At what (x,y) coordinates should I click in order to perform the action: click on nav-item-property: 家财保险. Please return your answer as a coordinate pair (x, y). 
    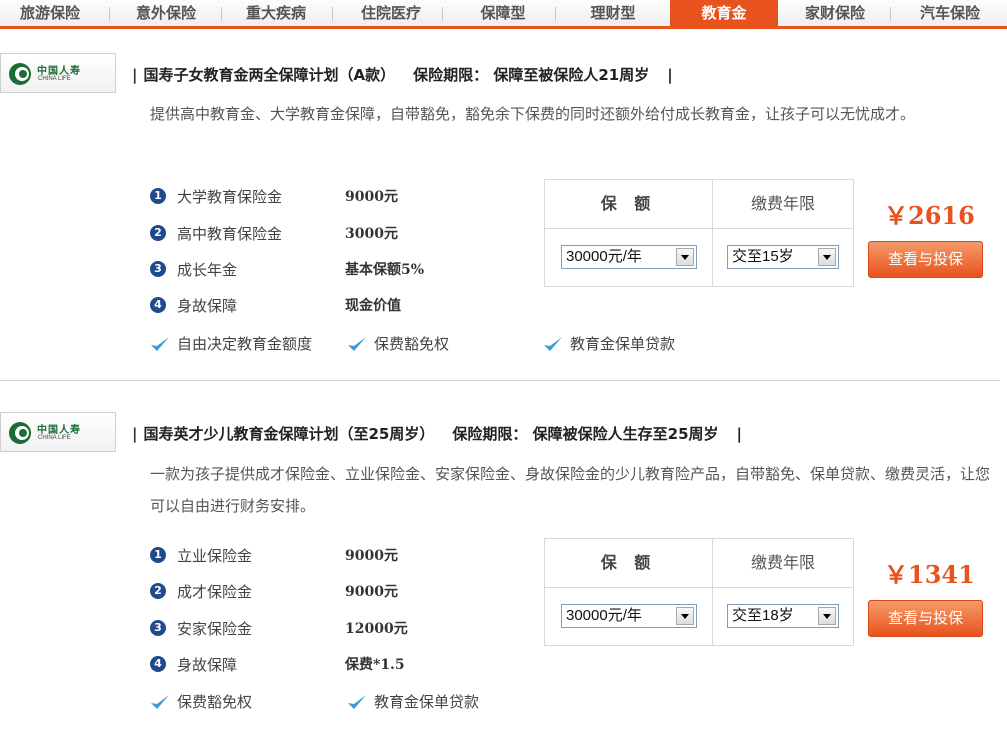
    Looking at the image, I should click on (835, 13).